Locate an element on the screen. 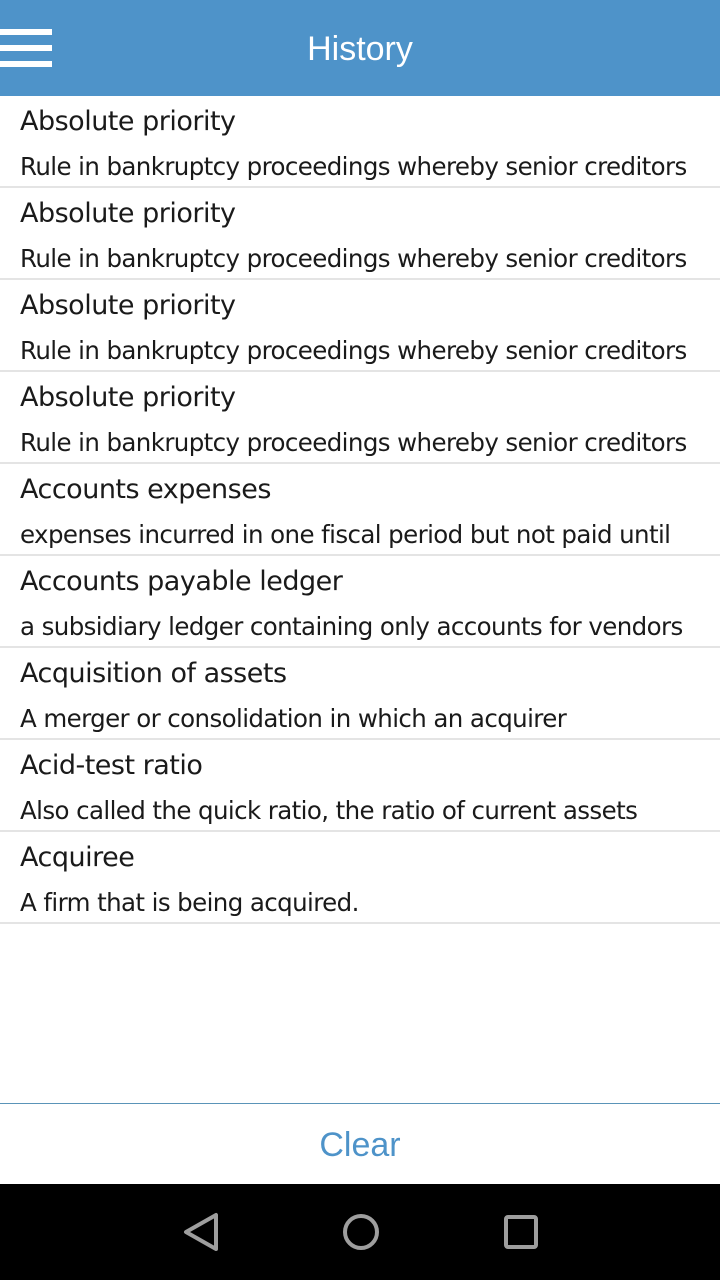  history-item-term: Acquiree is located at coordinates (77, 857).